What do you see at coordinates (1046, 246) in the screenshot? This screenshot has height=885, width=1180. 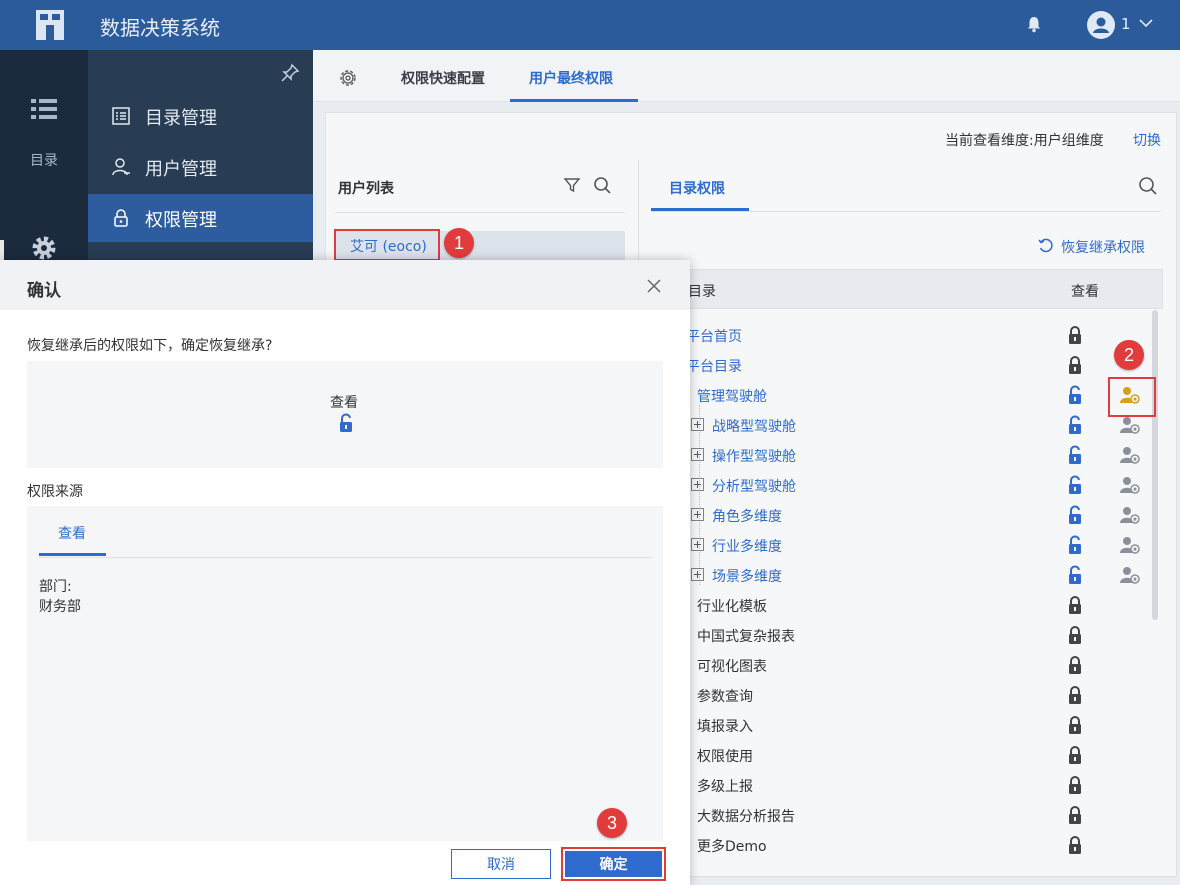 I see `restore-icon` at bounding box center [1046, 246].